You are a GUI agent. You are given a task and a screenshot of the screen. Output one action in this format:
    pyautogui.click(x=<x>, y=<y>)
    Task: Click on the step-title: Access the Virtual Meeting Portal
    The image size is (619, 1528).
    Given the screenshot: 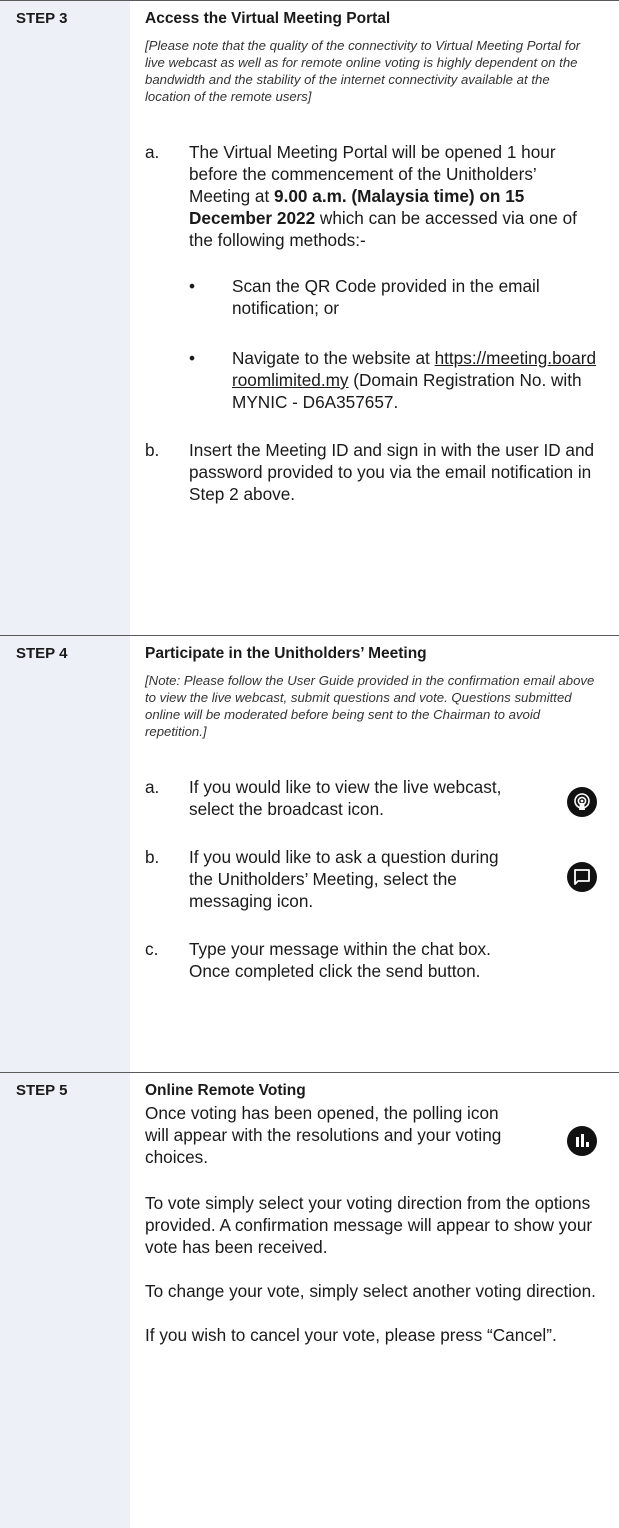 What is the action you would take?
    pyautogui.click(x=268, y=18)
    